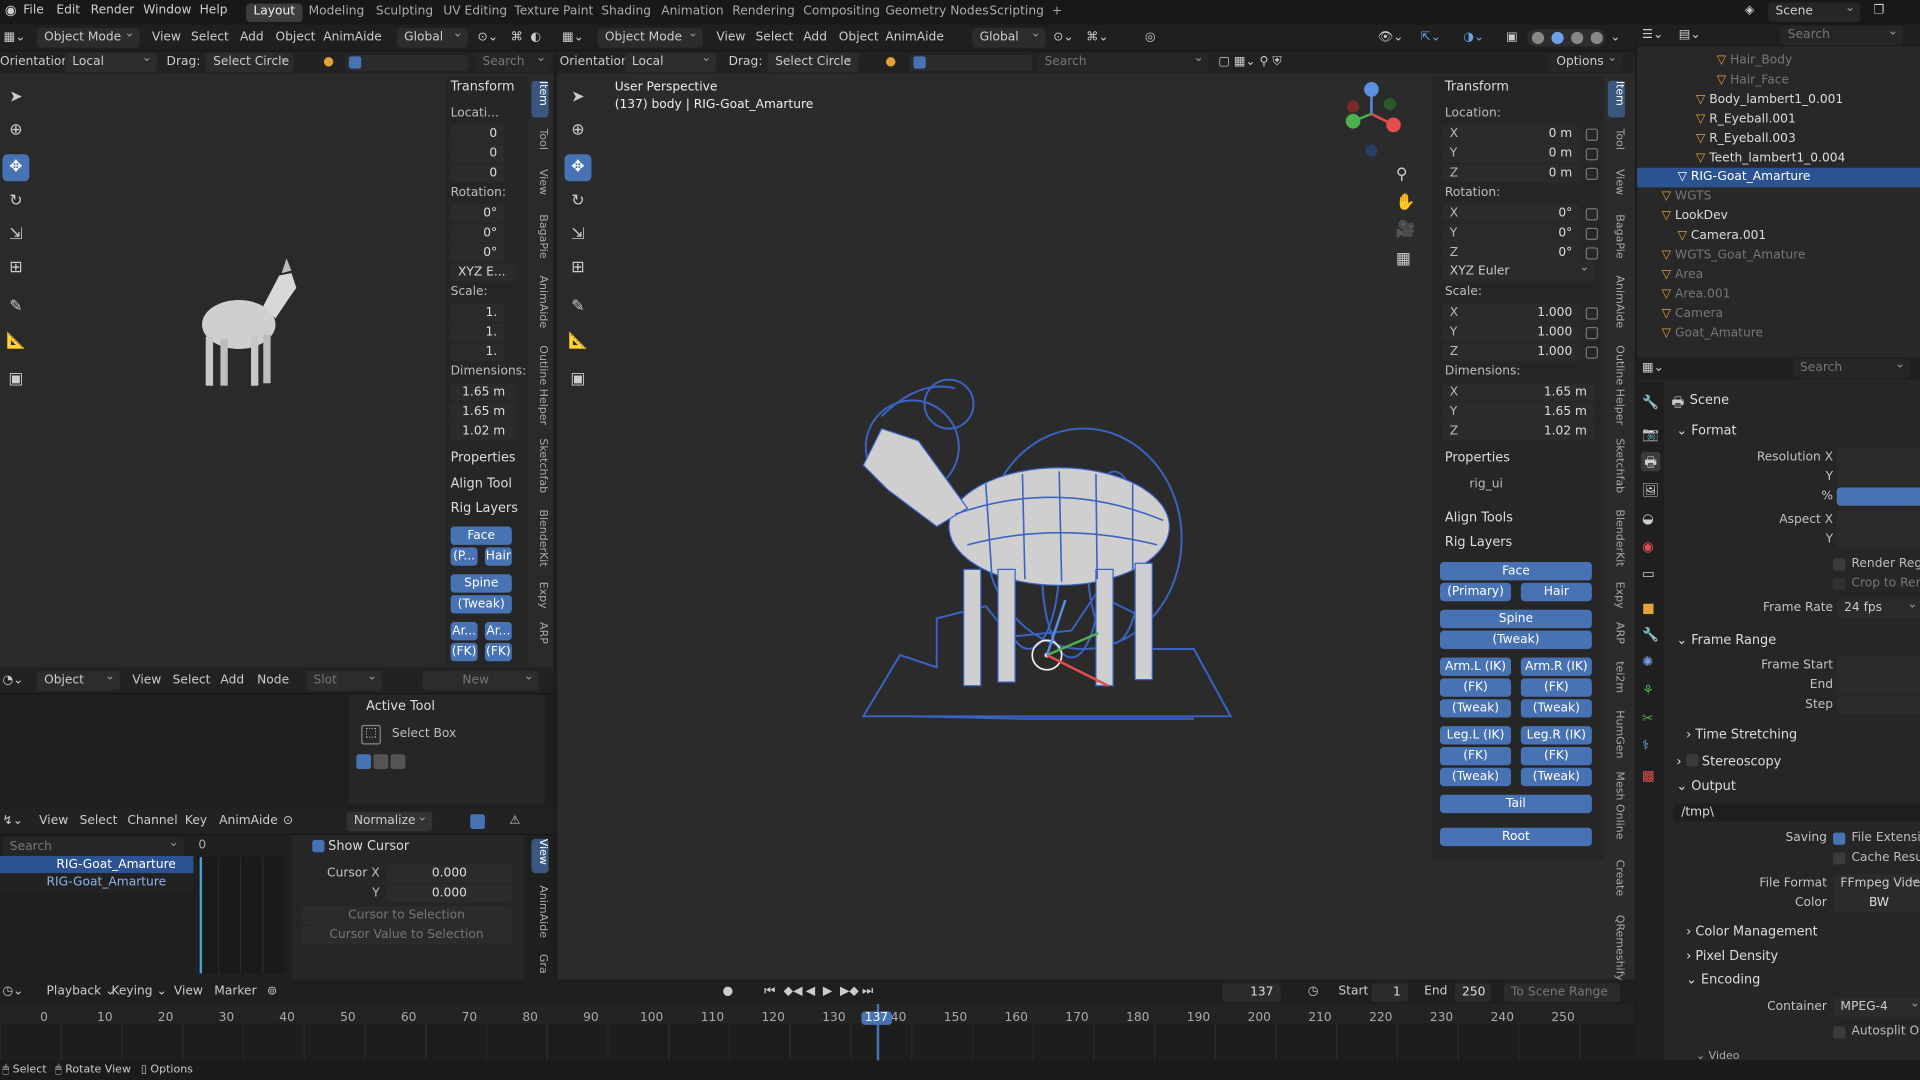 Image resolution: width=1920 pixels, height=1080 pixels. Describe the element at coordinates (477, 352) in the screenshot. I see `left-scale-z: 1.` at that location.